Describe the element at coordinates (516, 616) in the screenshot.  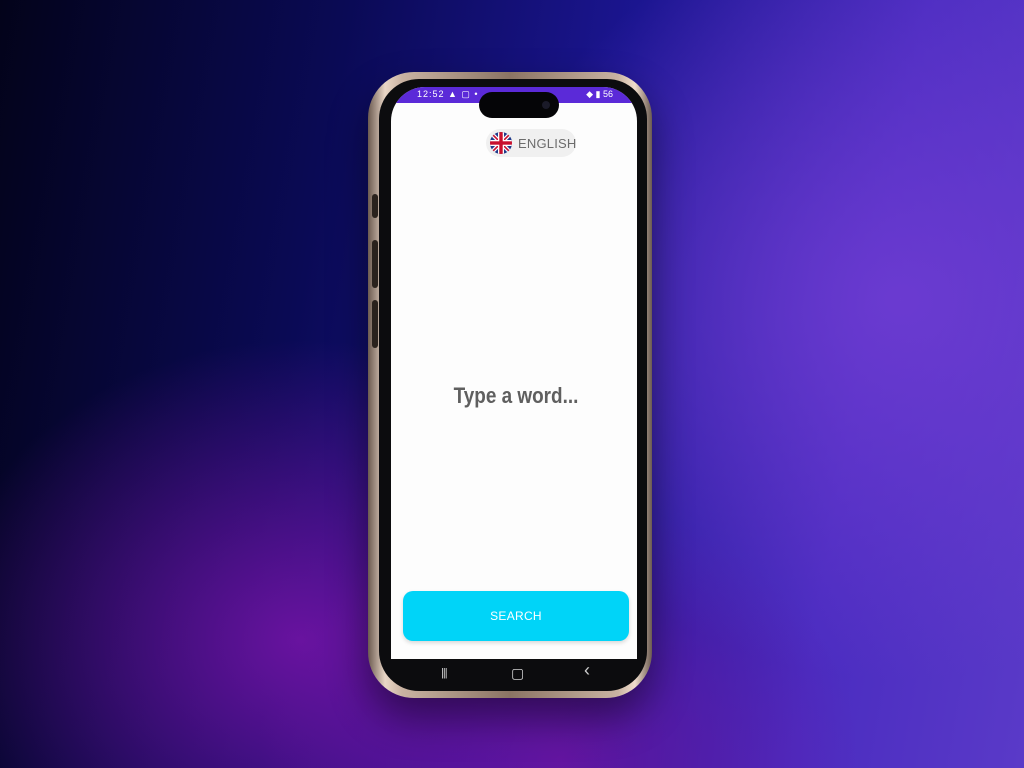
I see `search-button: SEARCH` at that location.